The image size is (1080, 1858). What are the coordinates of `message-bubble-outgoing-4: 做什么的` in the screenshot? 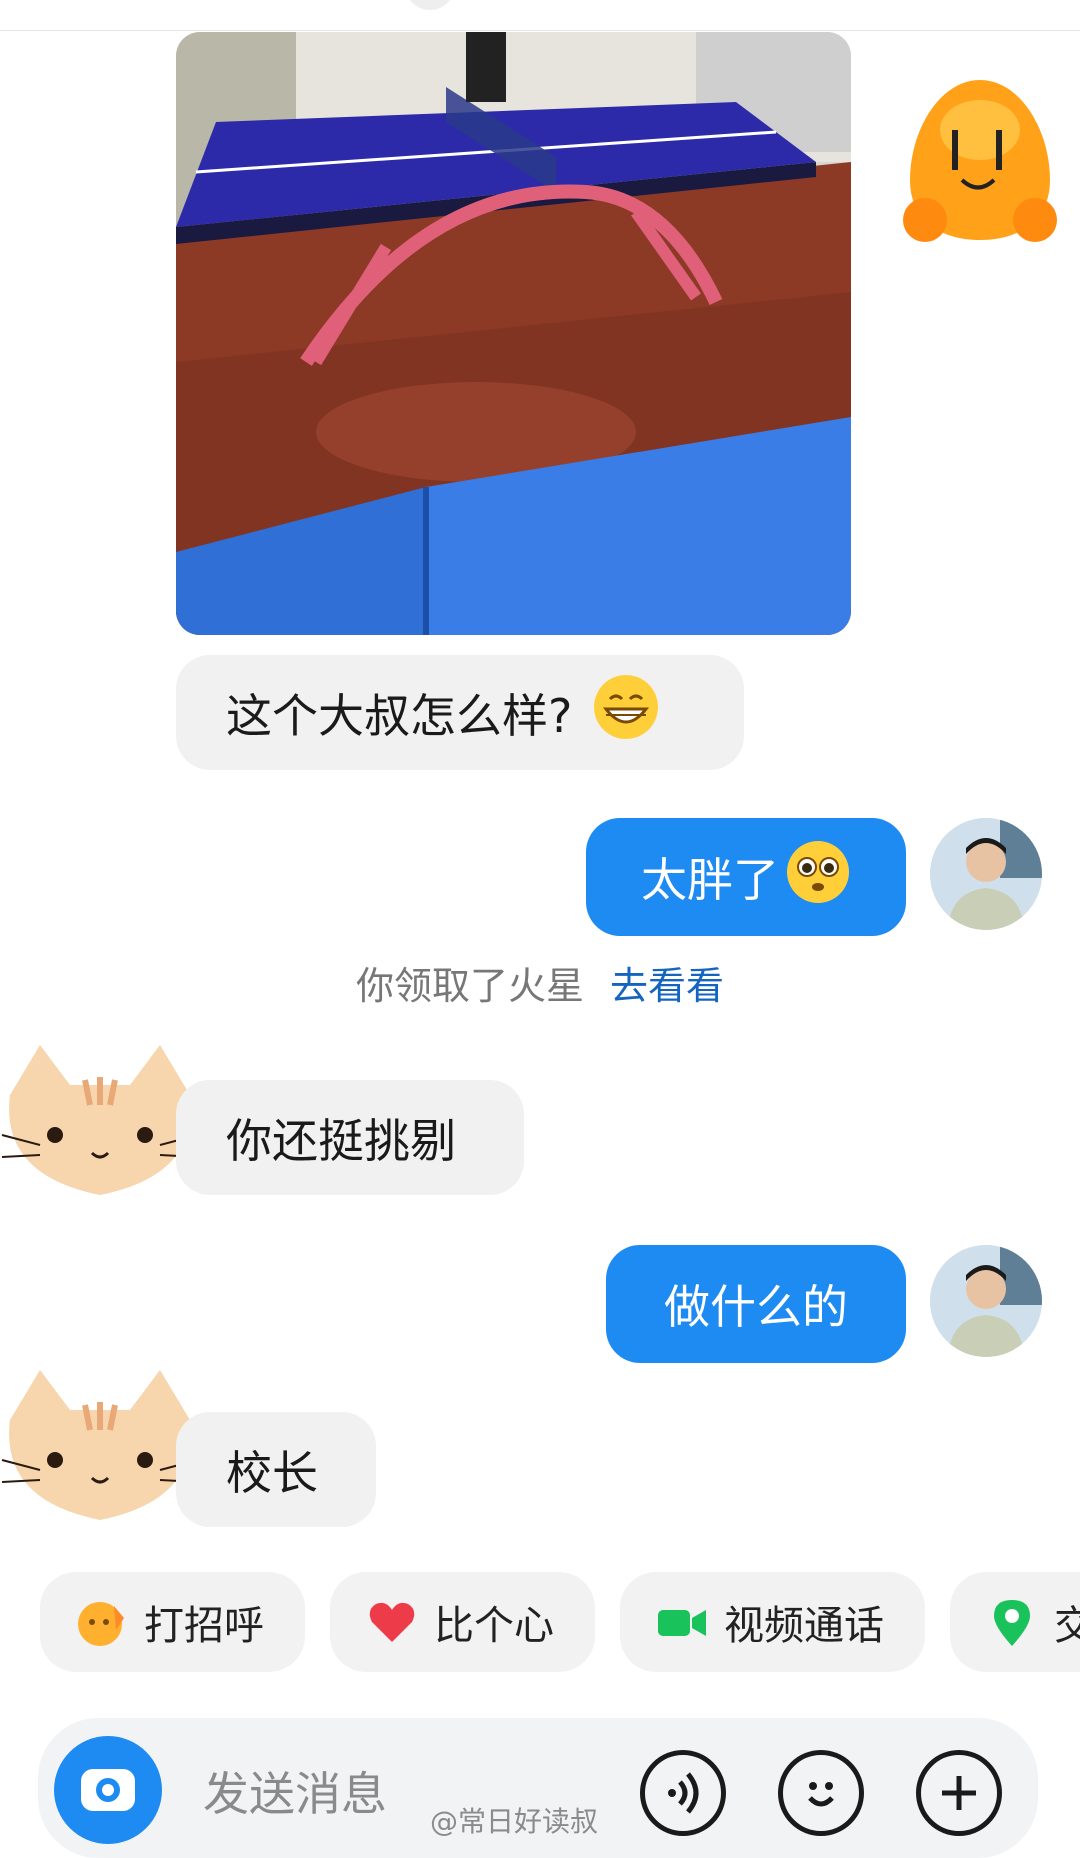 It's located at (756, 1304).